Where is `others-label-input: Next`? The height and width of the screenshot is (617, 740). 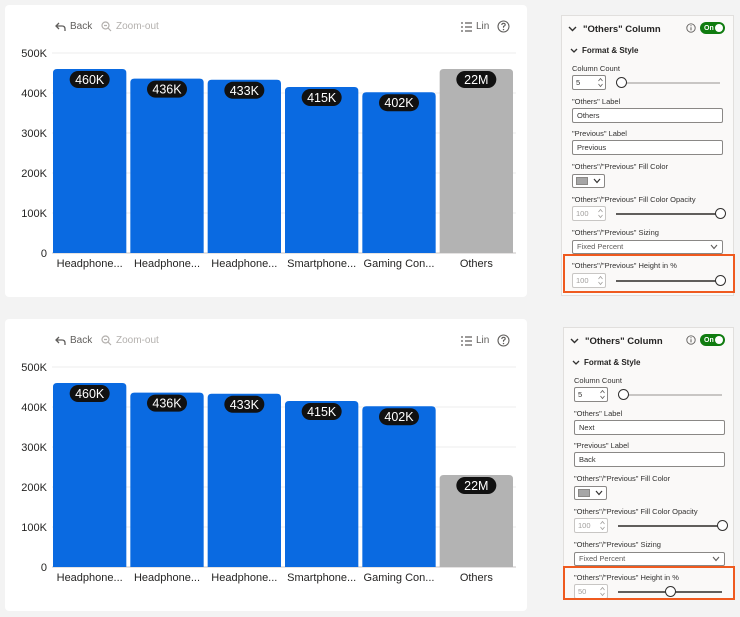
others-label-input: Next is located at coordinates (649, 427).